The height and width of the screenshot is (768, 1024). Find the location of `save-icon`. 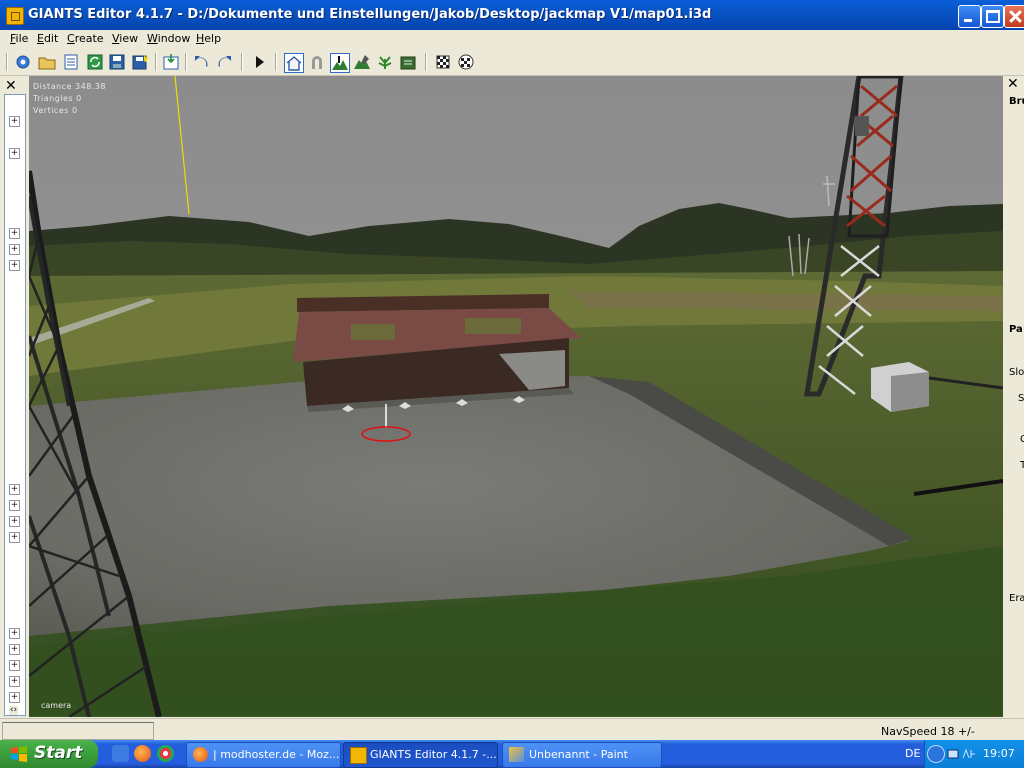

save-icon is located at coordinates (117, 62).